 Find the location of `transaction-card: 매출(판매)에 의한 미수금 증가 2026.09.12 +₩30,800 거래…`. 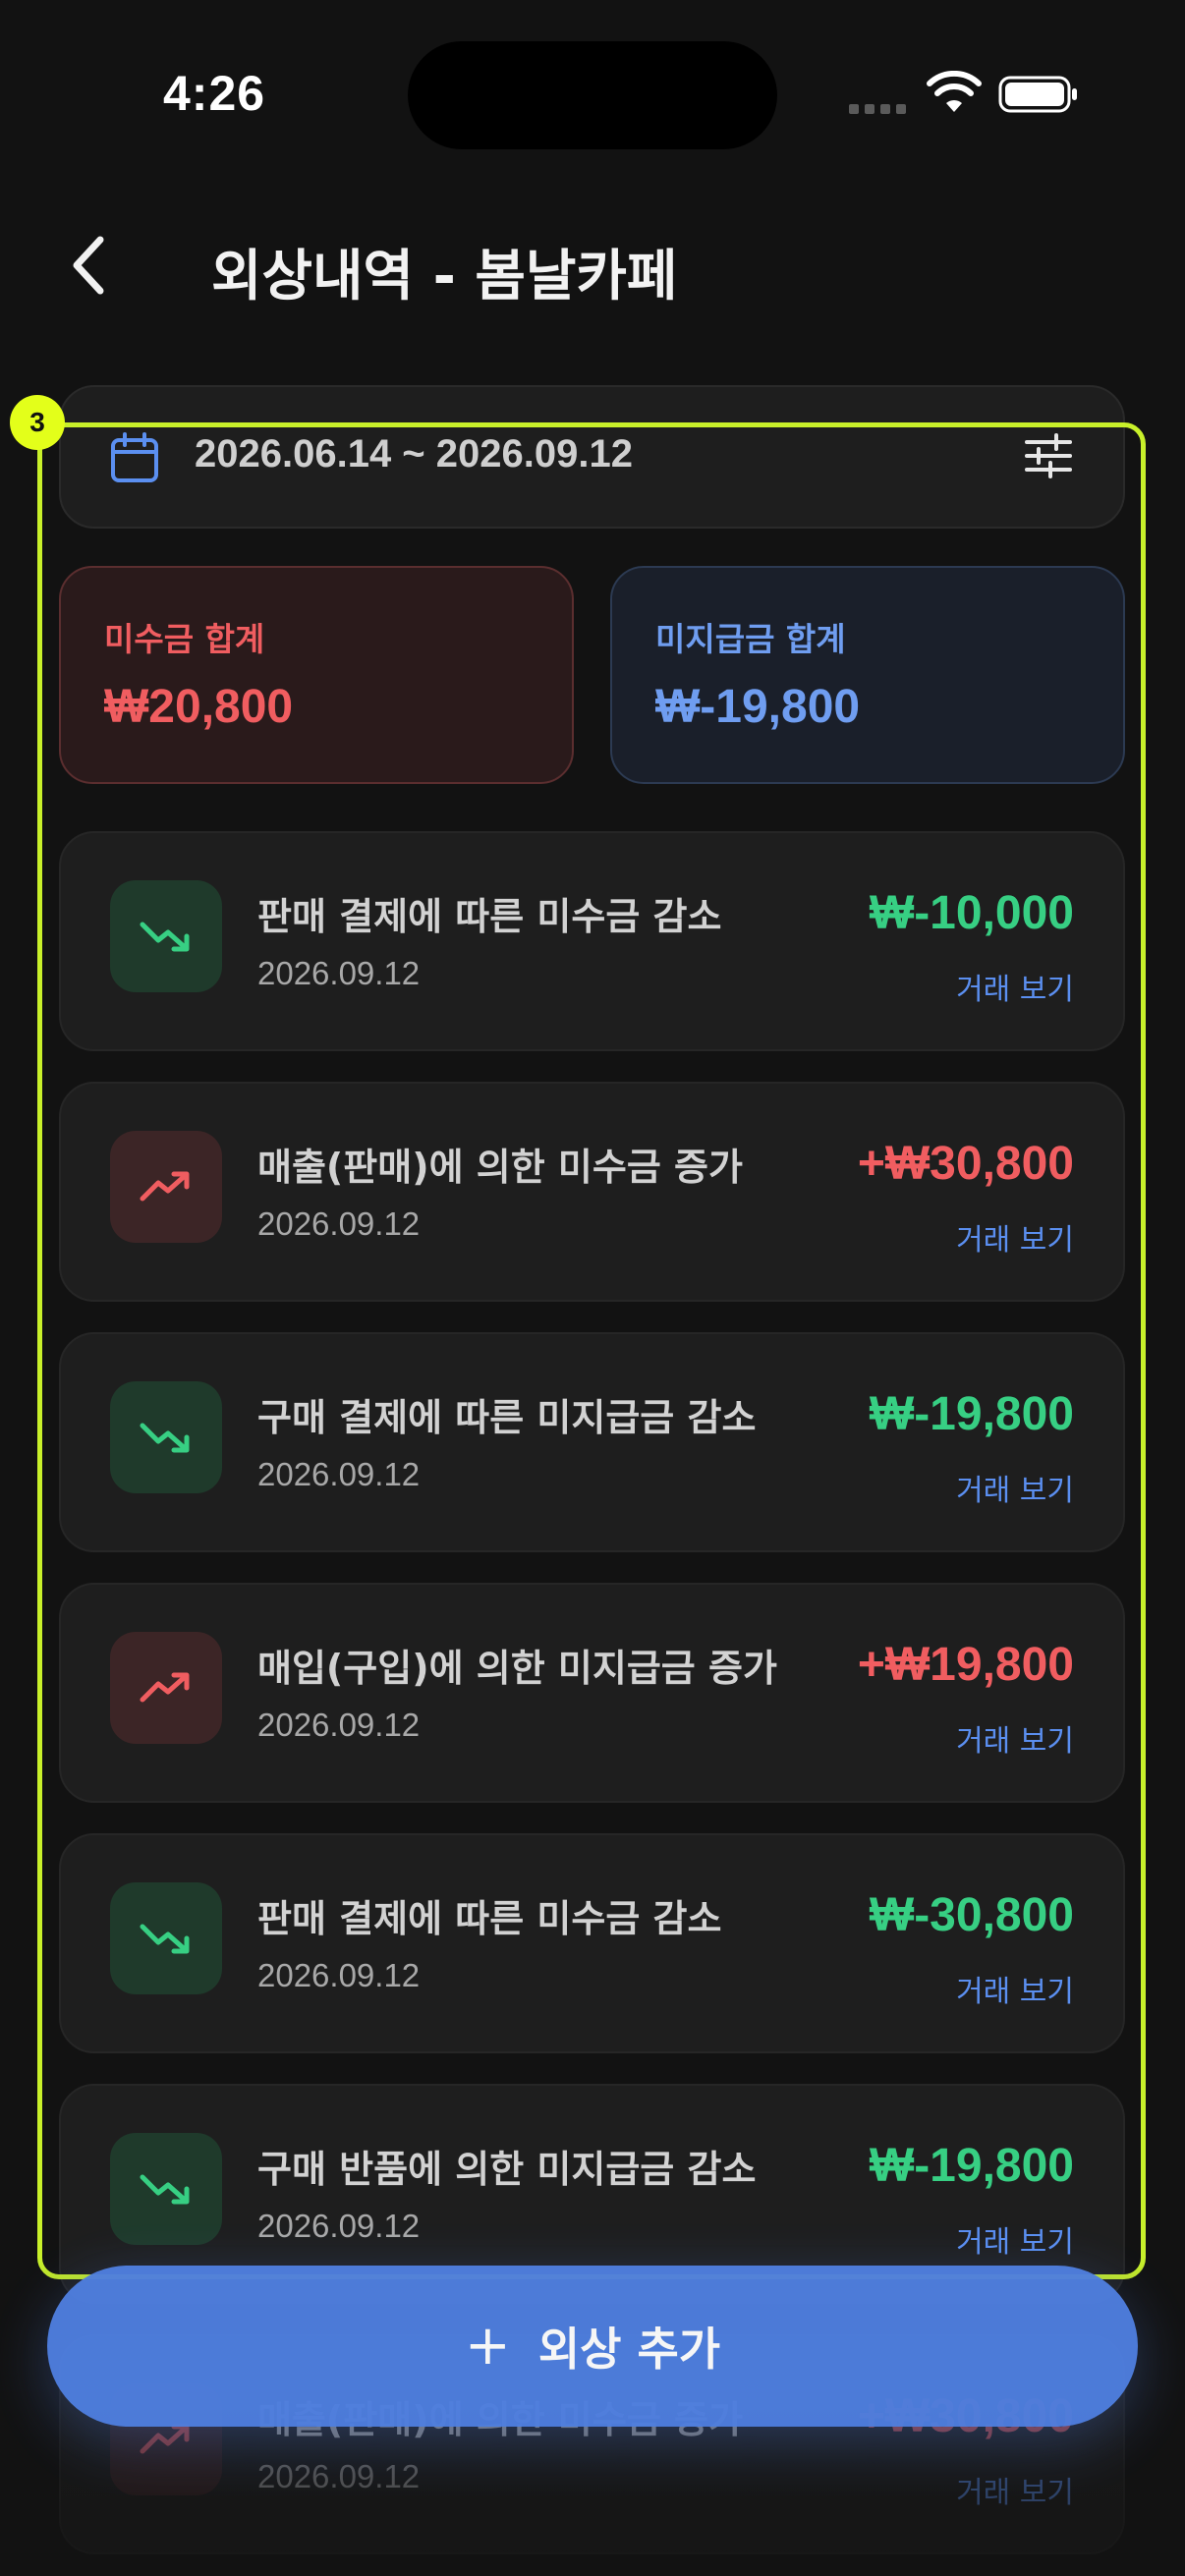

transaction-card: 매출(판매)에 의한 미수금 증가 2026.09.12 +₩30,800 거래… is located at coordinates (592, 1192).